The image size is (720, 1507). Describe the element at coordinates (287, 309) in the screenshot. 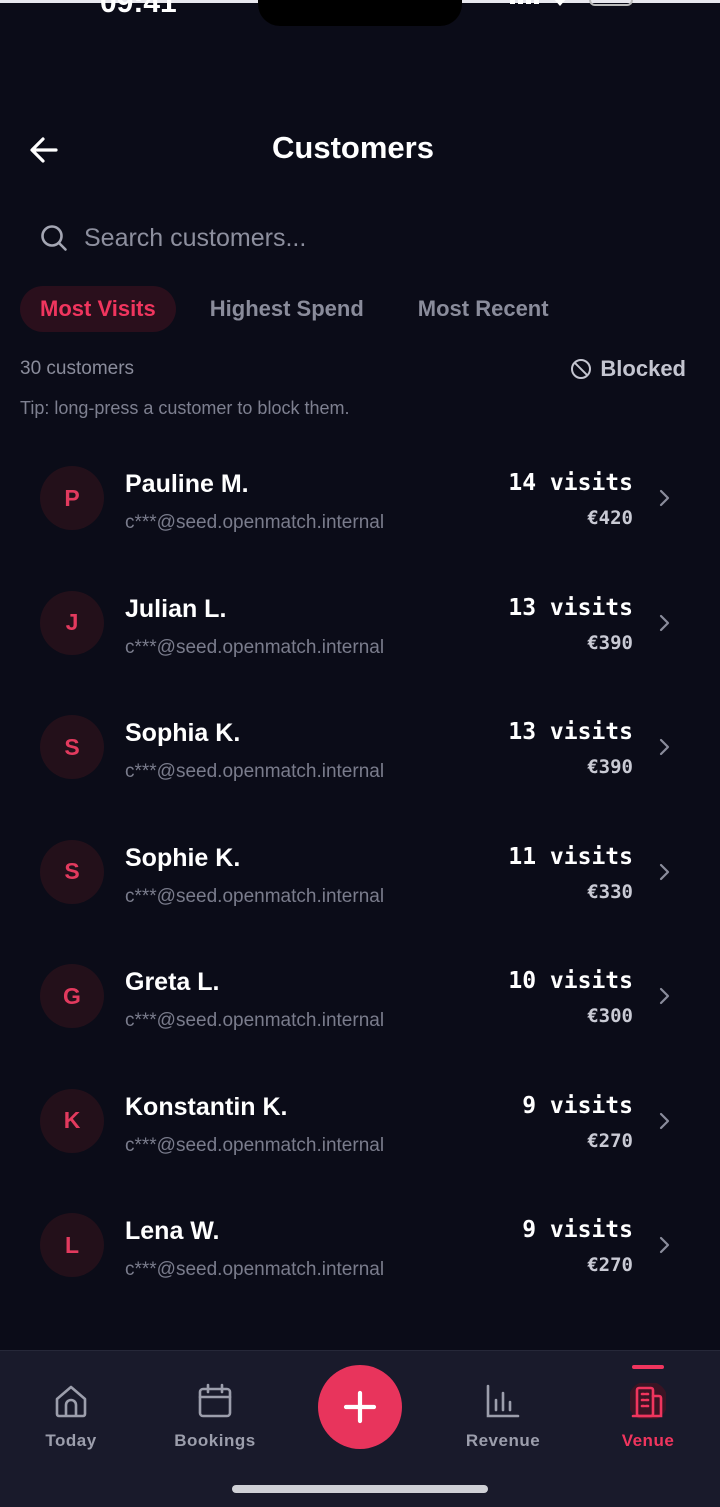

I see `tab-highest-spend: Highest Spend` at that location.